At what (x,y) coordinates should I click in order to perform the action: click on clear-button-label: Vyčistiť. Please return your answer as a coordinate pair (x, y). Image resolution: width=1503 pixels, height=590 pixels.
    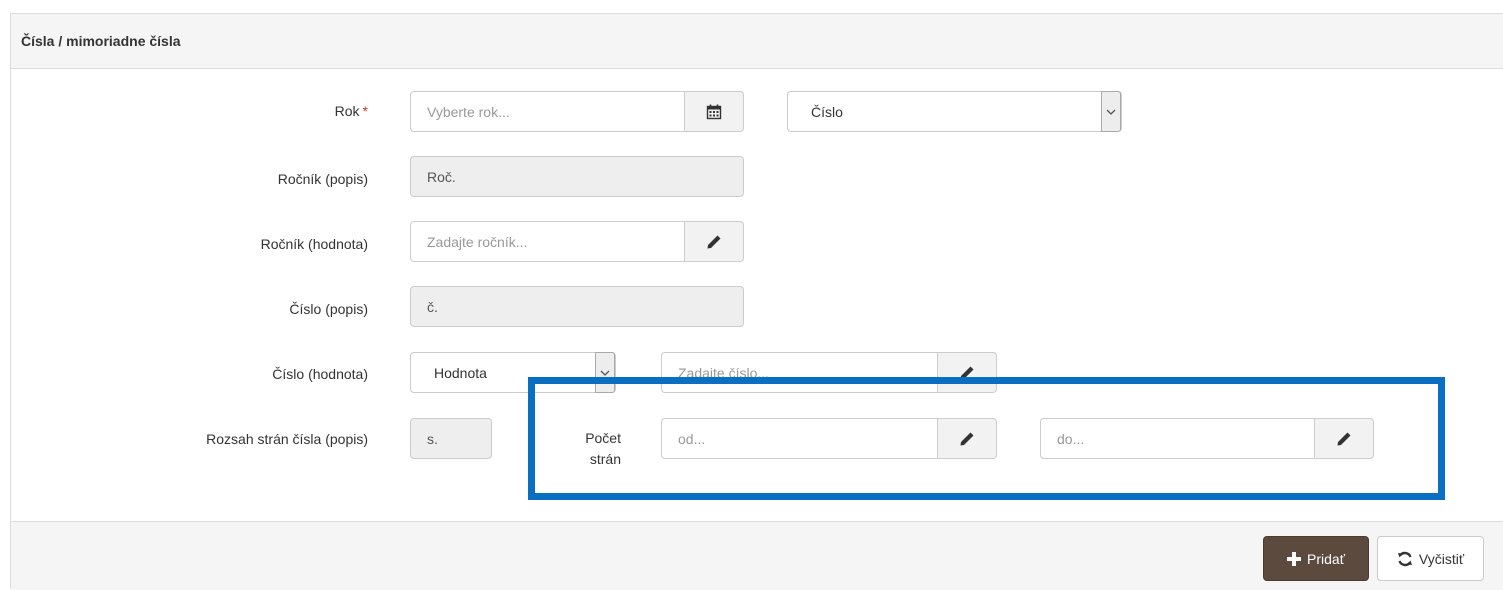
    Looking at the image, I should click on (1441, 558).